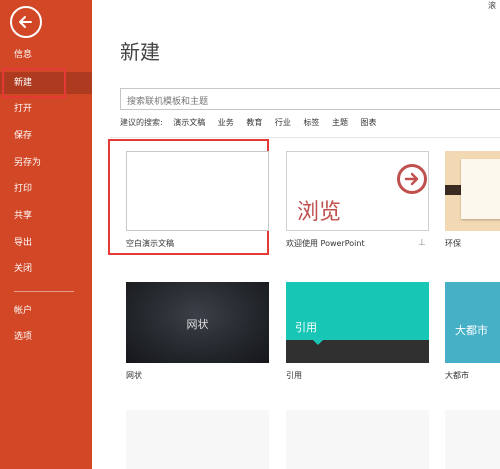 Image resolution: width=500 pixels, height=469 pixels. What do you see at coordinates (46, 243) in the screenshot?
I see `sidebar-item-export: 导出` at bounding box center [46, 243].